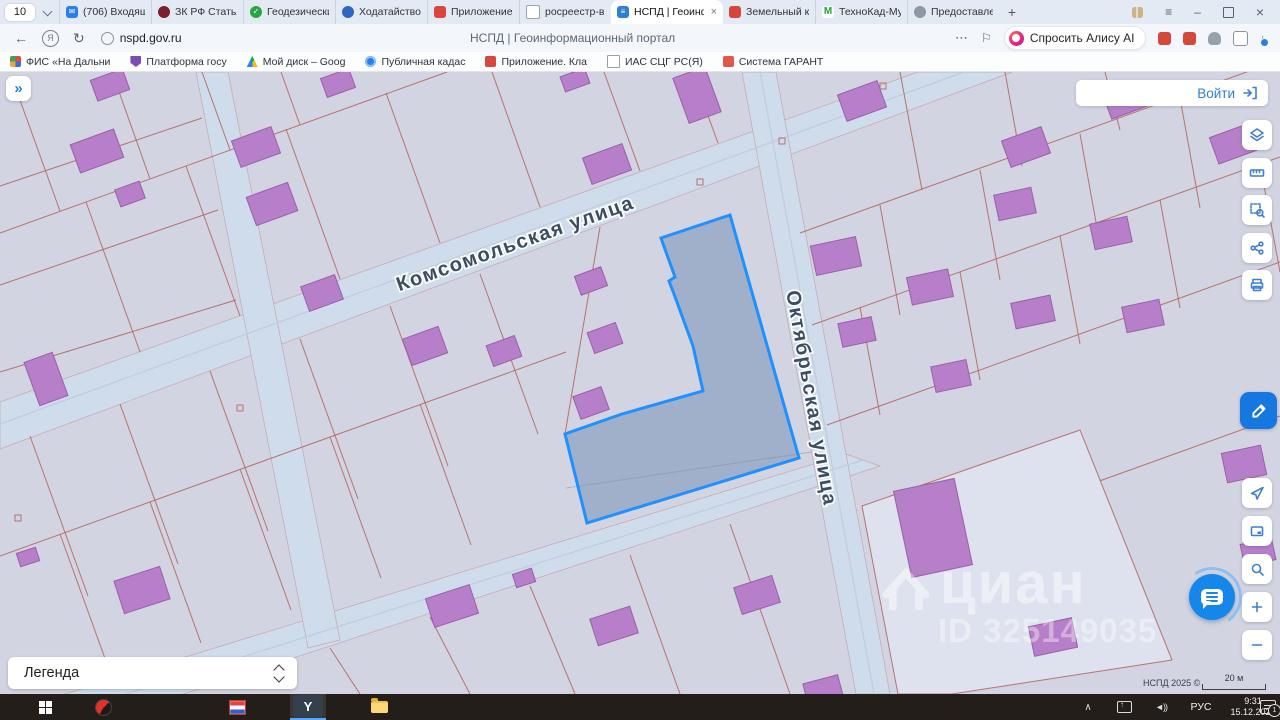 Image resolution: width=1280 pixels, height=720 pixels. What do you see at coordinates (1168, 12) in the screenshot?
I see `browser-menu-icon: ≡` at bounding box center [1168, 12].